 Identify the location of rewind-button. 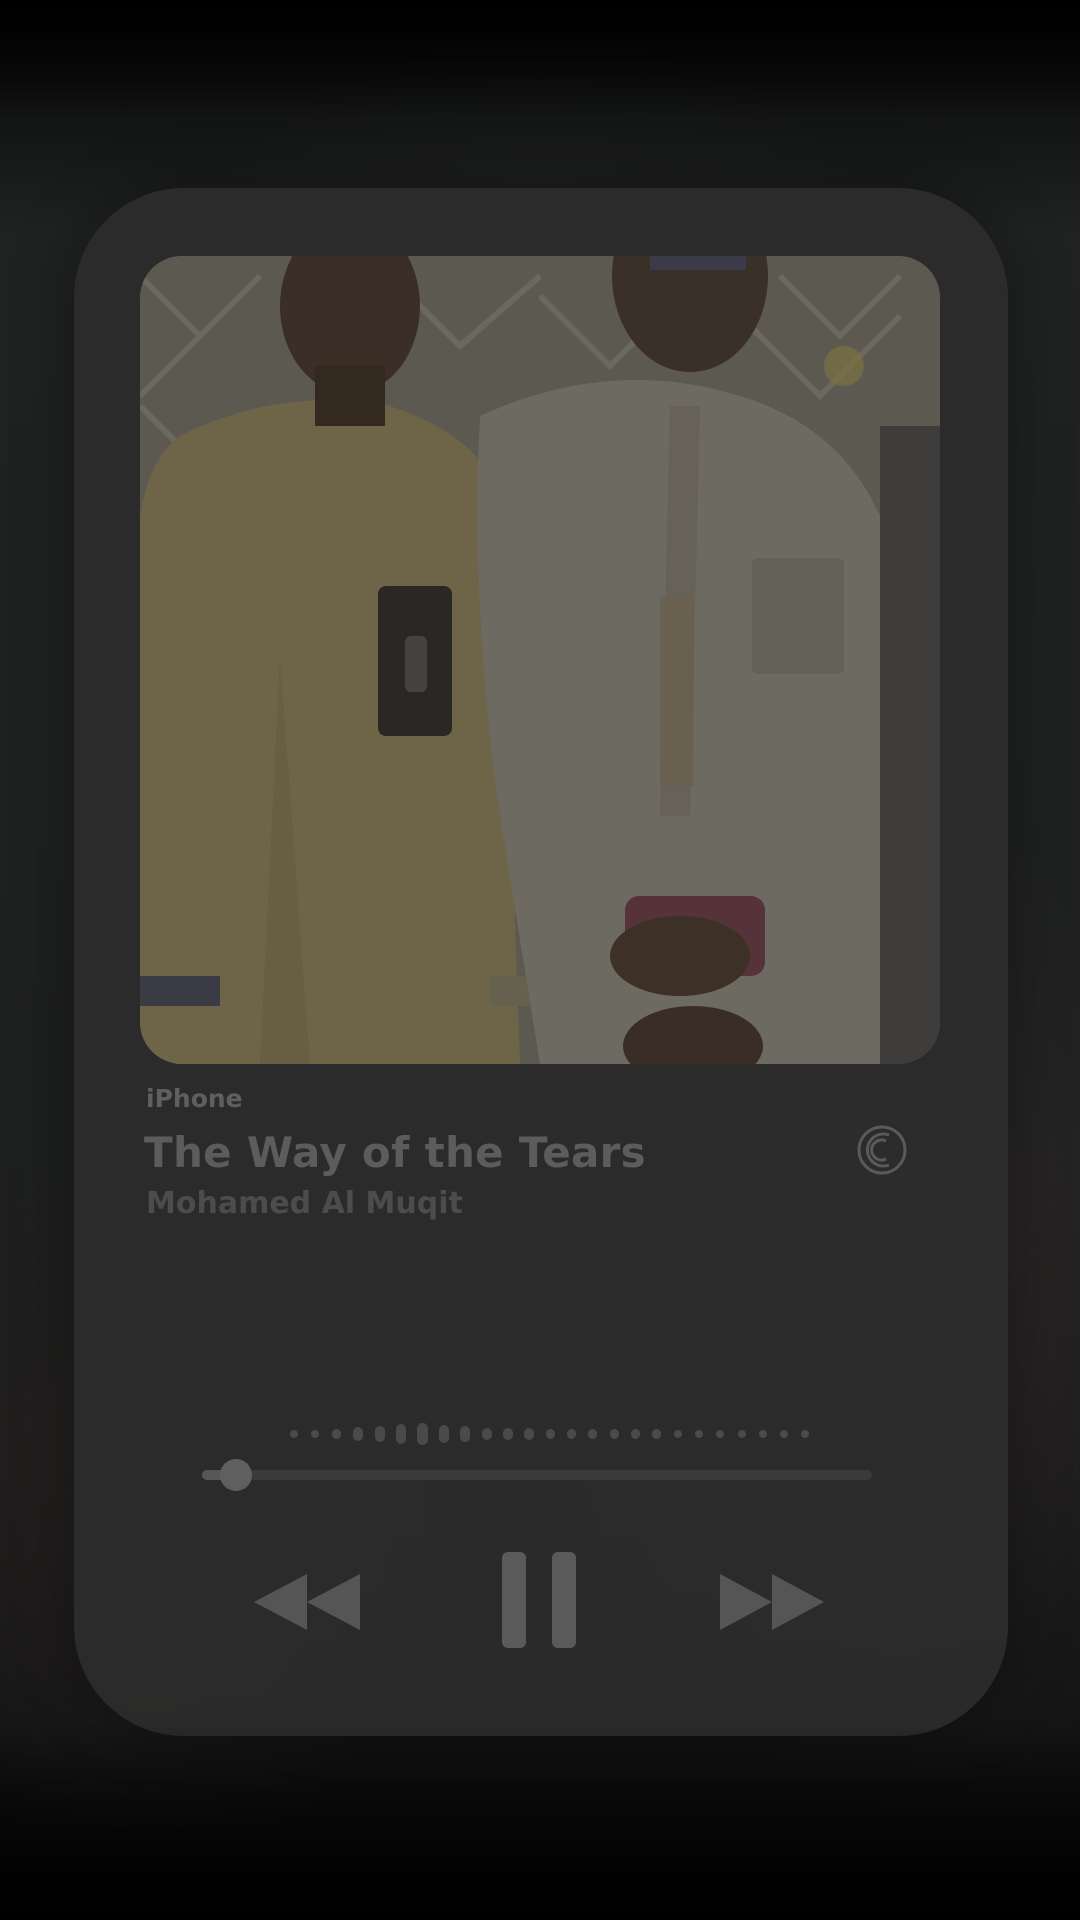
(307, 1602).